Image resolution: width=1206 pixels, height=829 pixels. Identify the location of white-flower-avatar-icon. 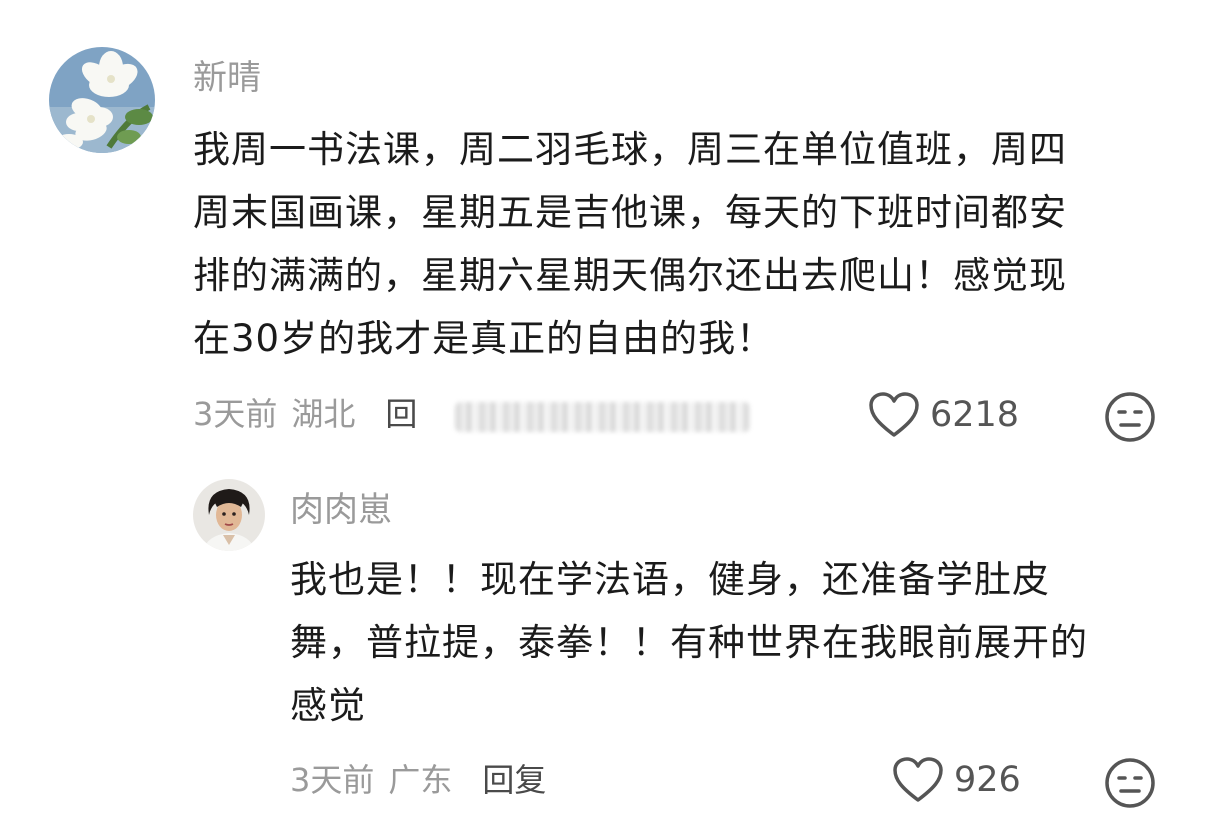
(102, 100).